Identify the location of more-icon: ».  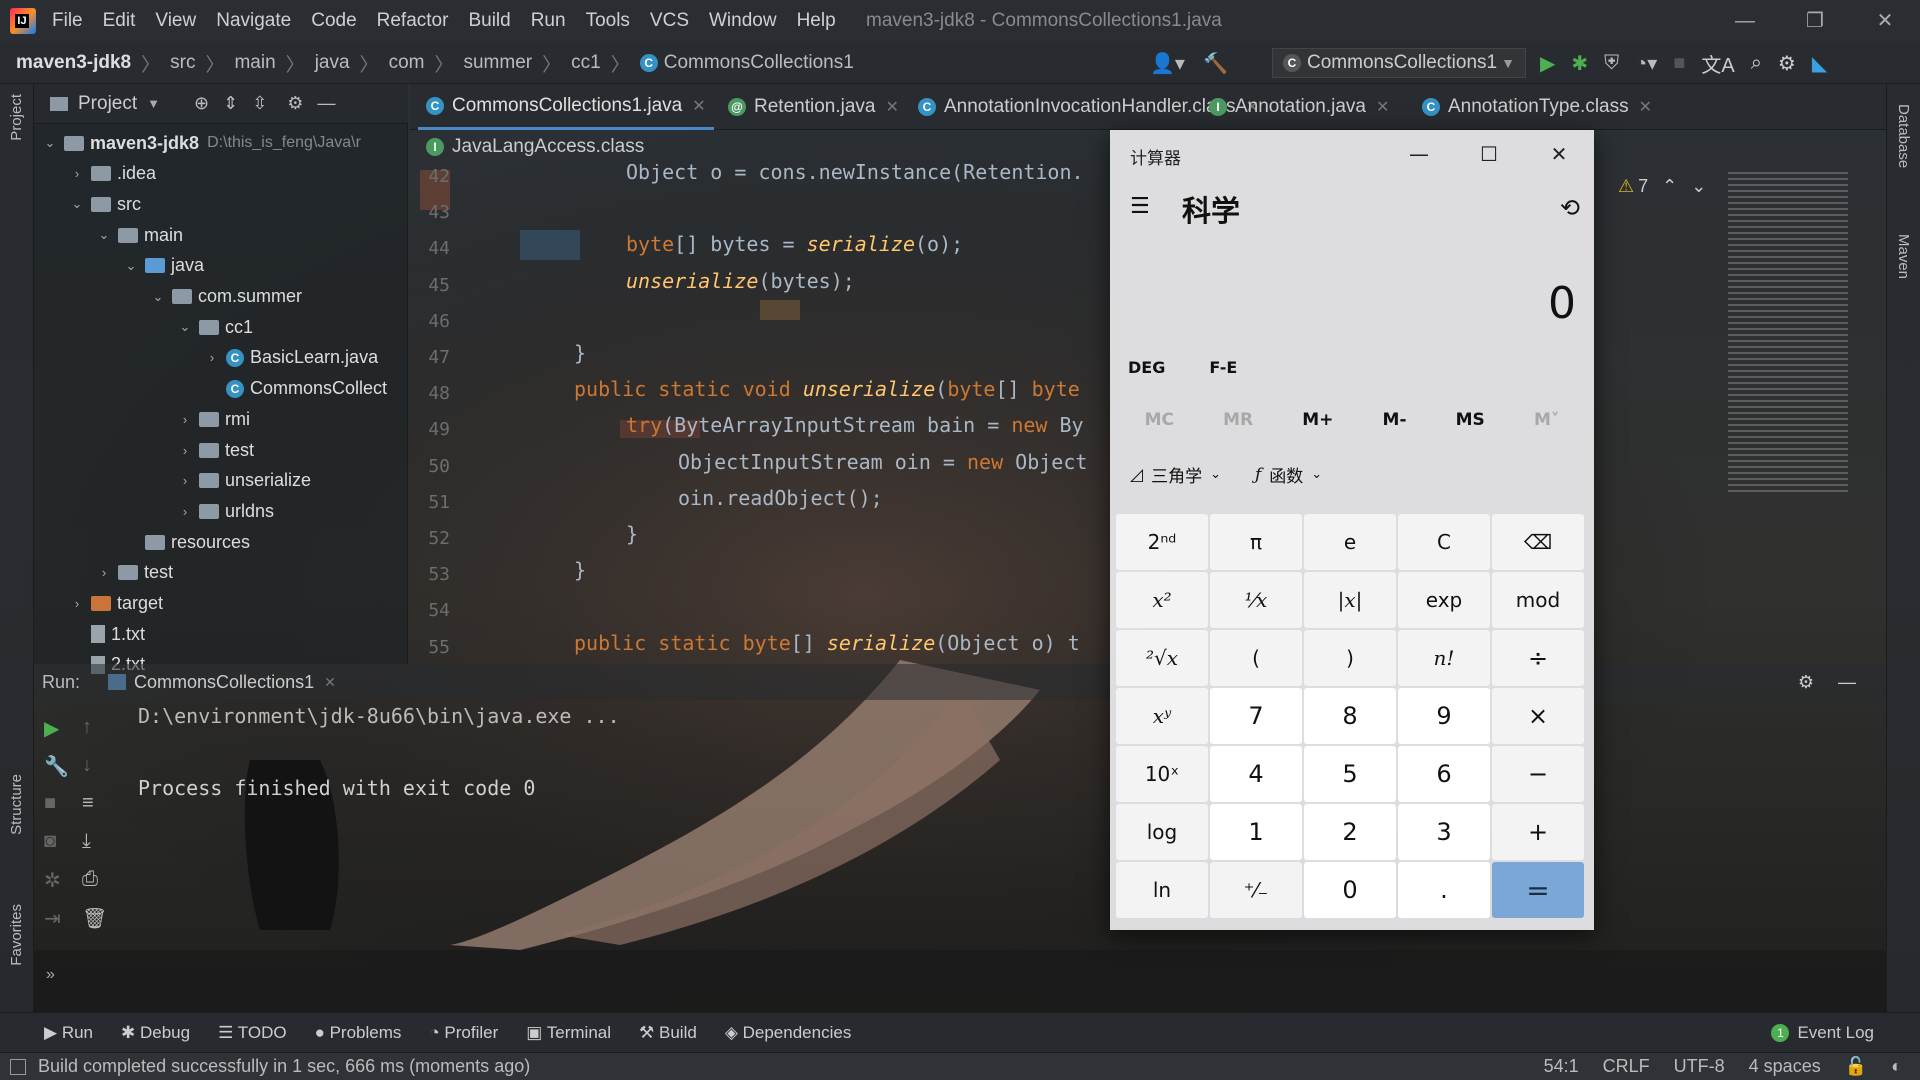
(50, 975).